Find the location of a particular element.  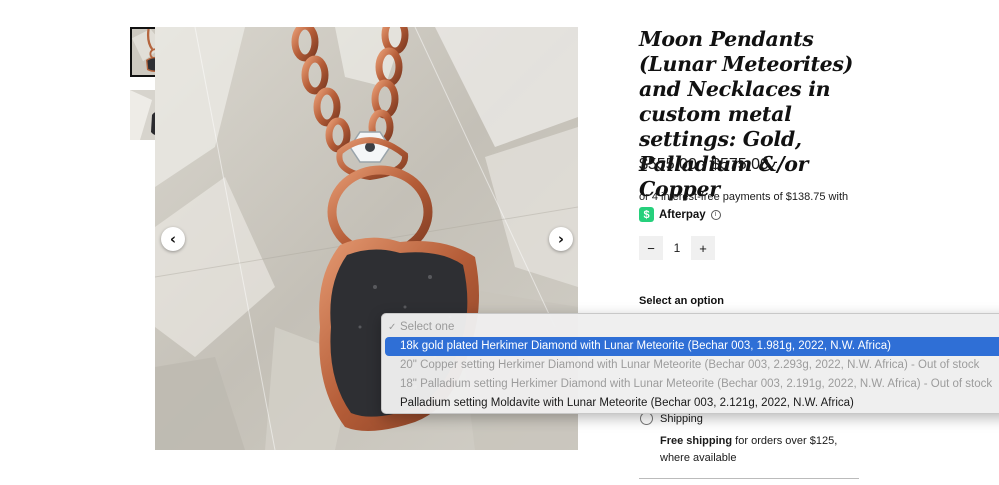

afterpay-icon: $ is located at coordinates (646, 214).